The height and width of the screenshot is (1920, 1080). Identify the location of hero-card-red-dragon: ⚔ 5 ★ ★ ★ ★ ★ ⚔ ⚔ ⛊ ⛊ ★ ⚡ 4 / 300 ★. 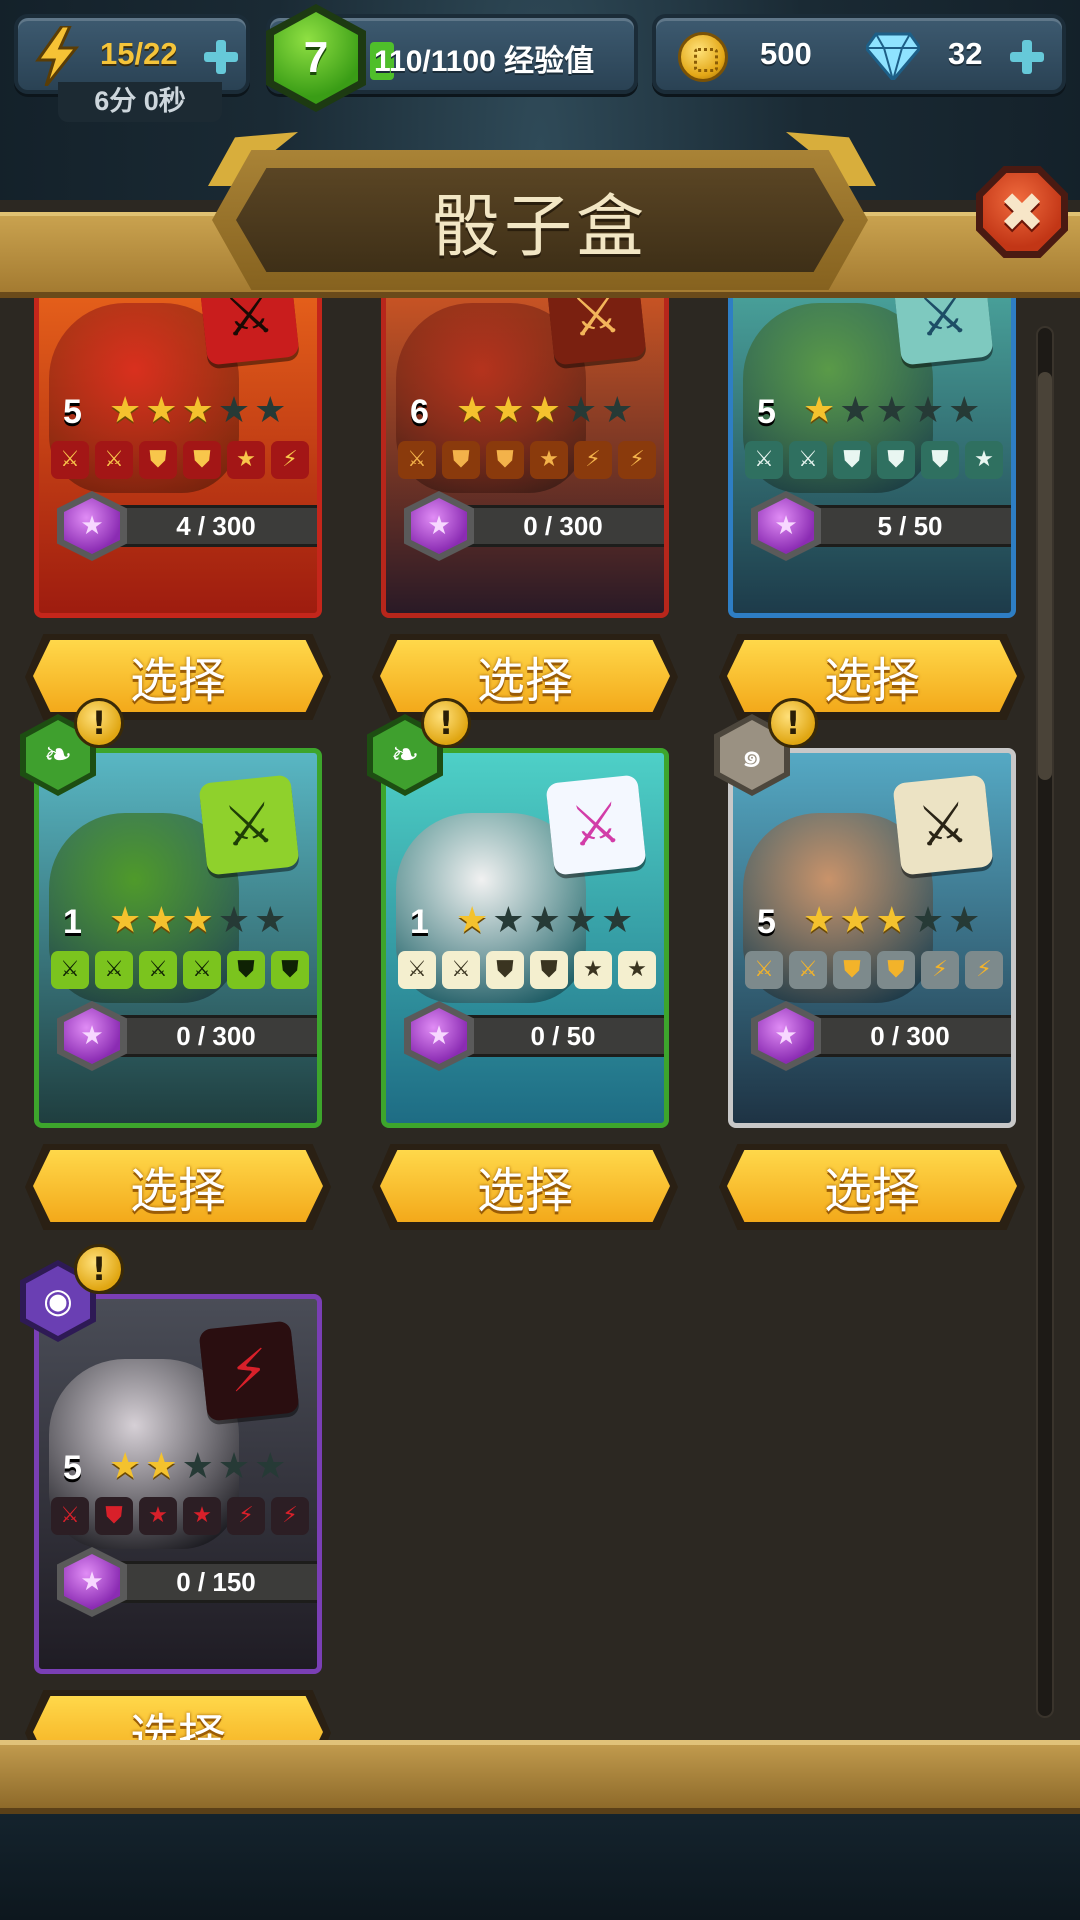
(178, 458).